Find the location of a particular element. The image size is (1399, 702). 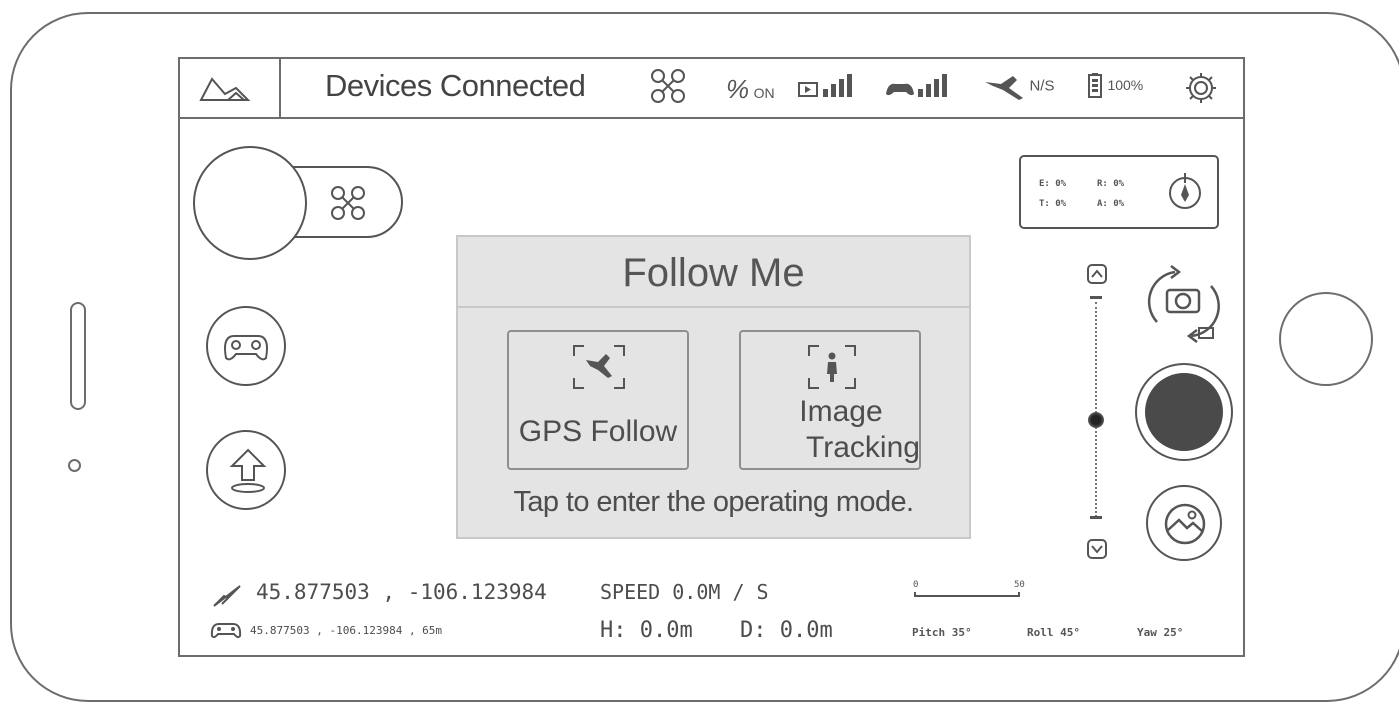

gallery-icon is located at coordinates (1185, 524).